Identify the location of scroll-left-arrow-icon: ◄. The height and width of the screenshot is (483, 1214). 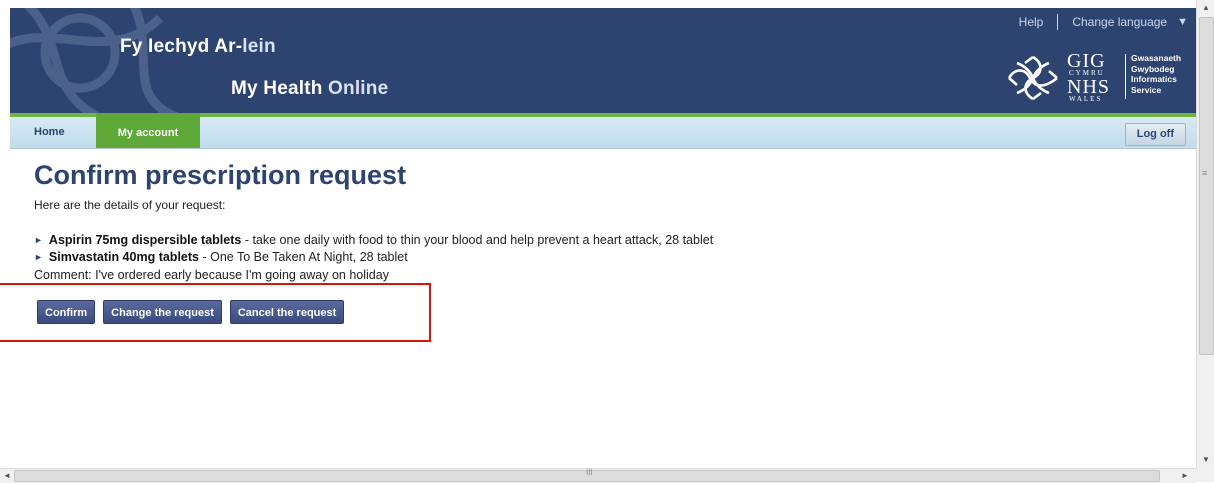
(7, 476).